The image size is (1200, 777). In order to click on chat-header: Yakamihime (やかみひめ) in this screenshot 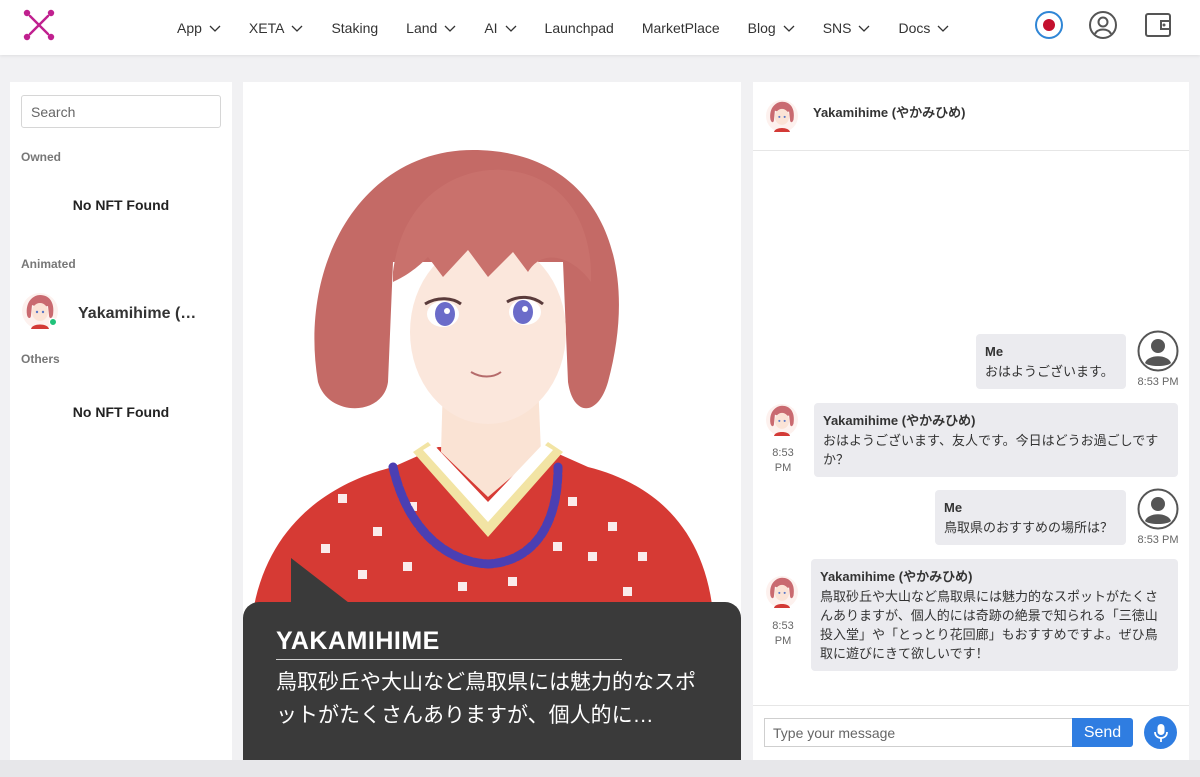, I will do `click(971, 116)`.